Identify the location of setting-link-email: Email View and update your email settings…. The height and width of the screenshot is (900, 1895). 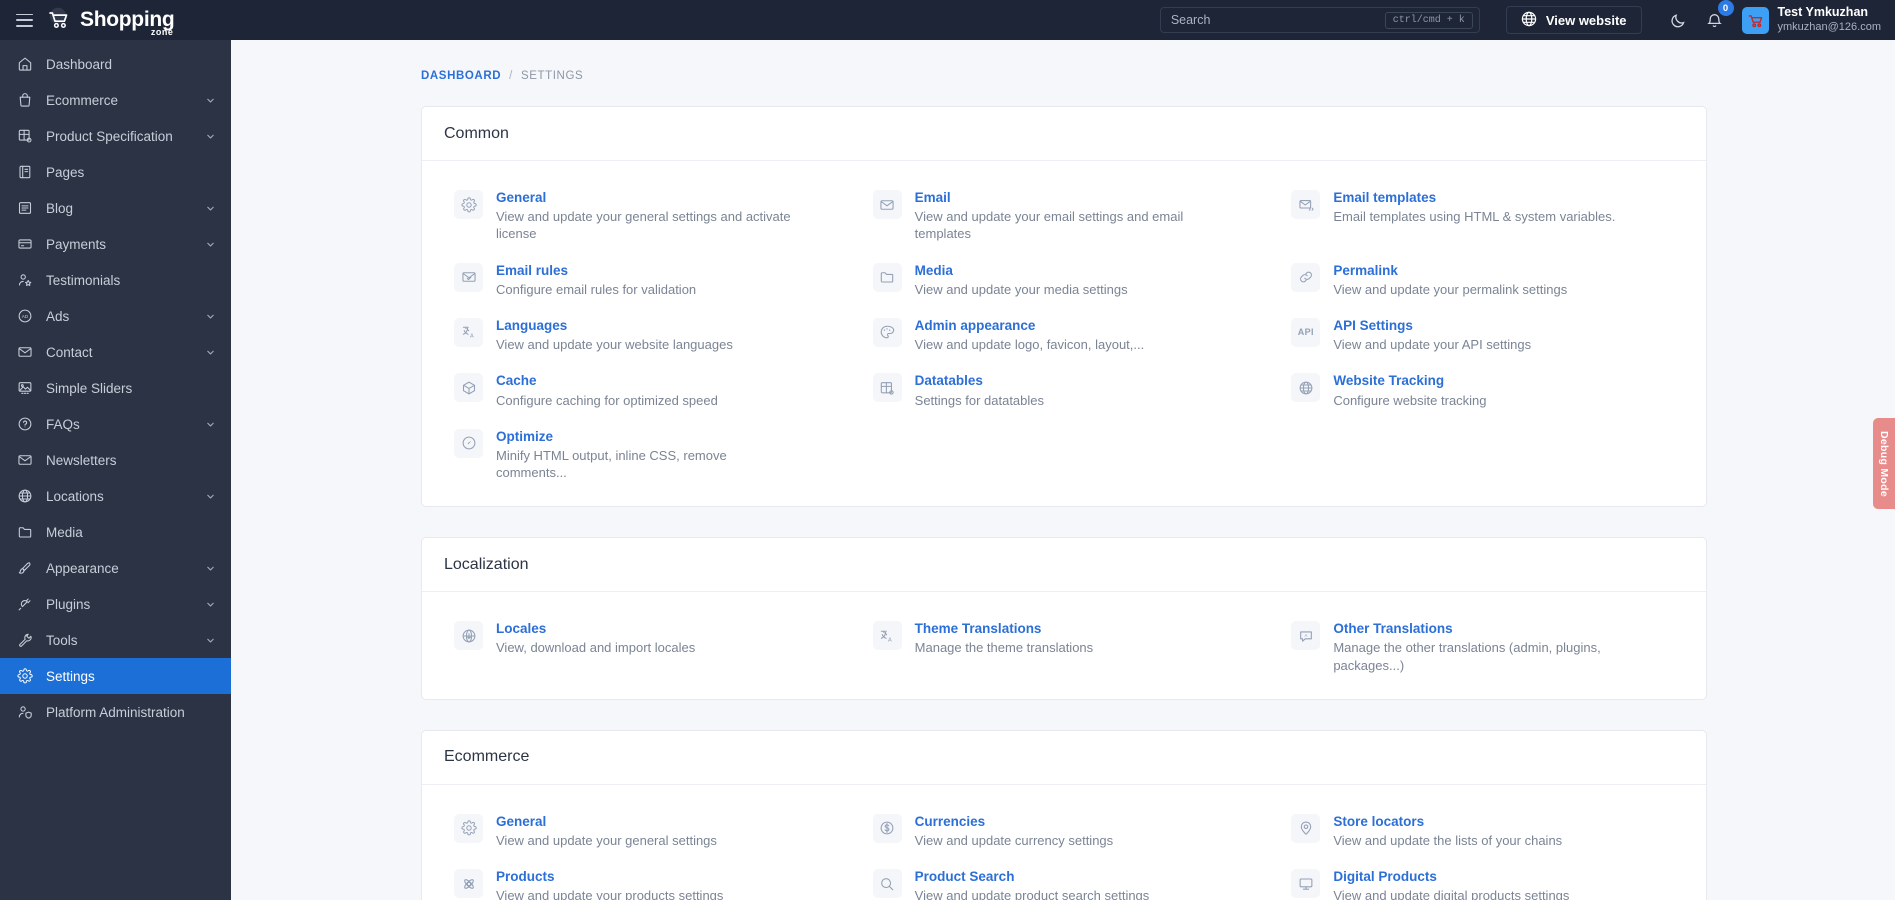
(1064, 215).